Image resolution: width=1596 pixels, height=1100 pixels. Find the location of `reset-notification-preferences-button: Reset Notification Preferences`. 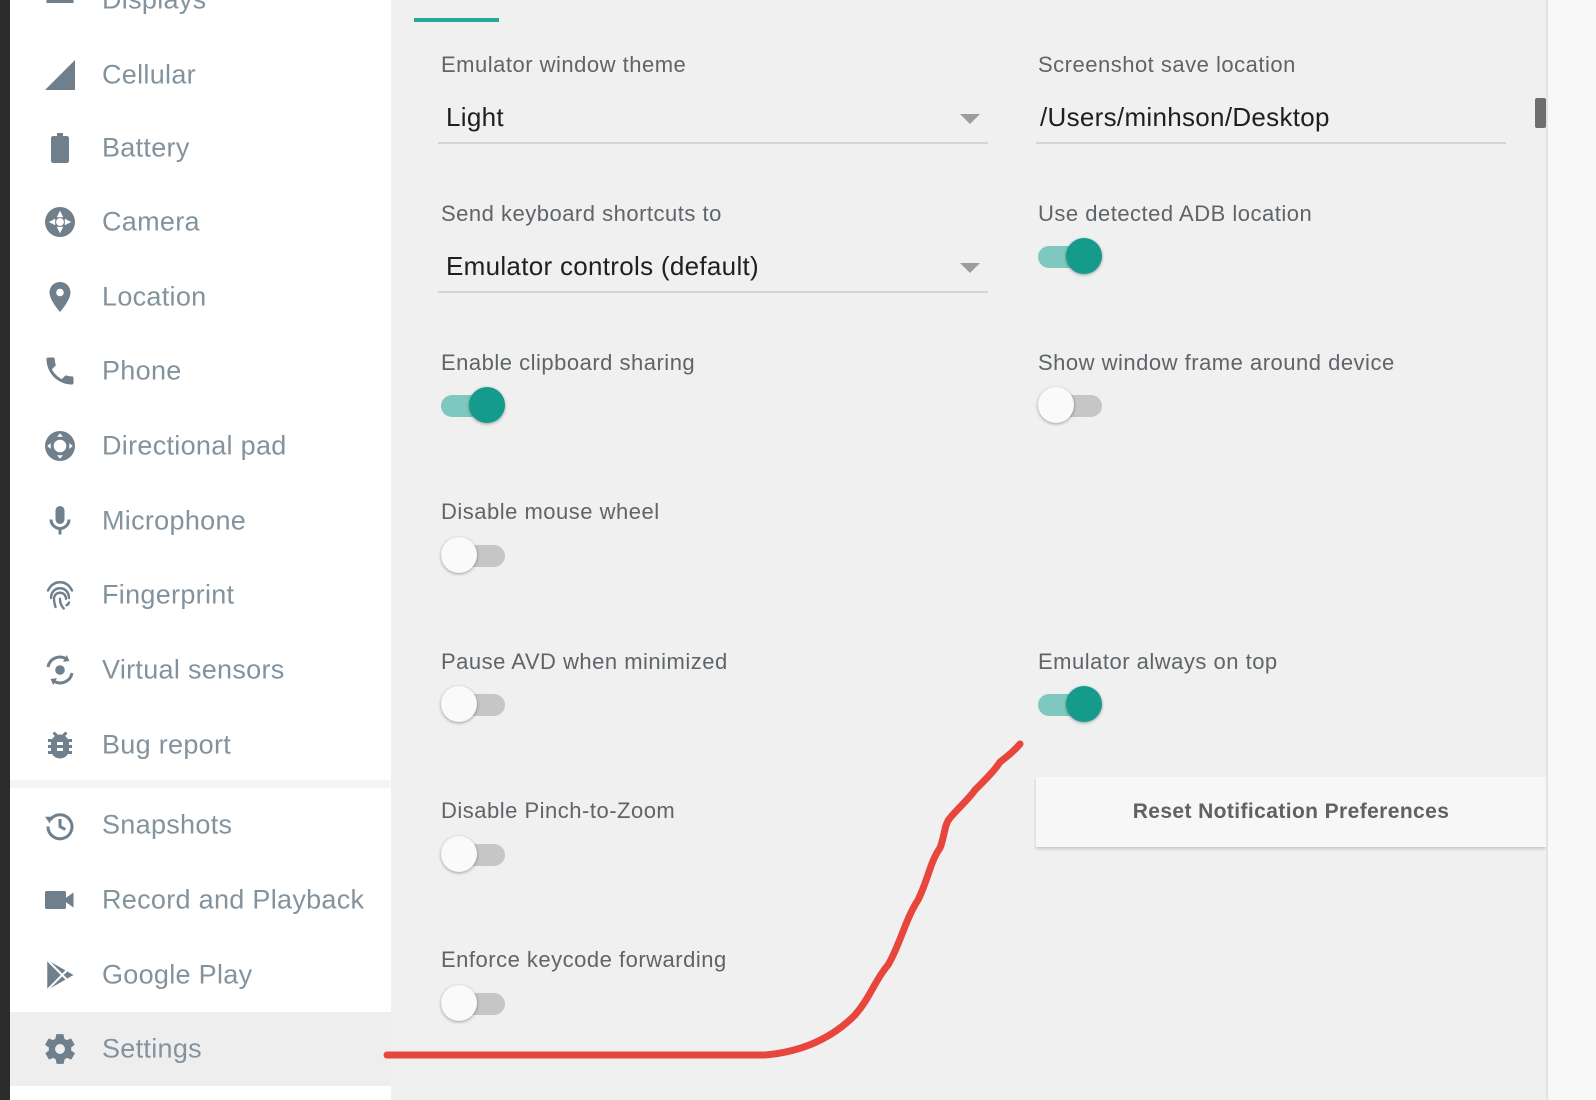

reset-notification-preferences-button: Reset Notification Preferences is located at coordinates (1291, 812).